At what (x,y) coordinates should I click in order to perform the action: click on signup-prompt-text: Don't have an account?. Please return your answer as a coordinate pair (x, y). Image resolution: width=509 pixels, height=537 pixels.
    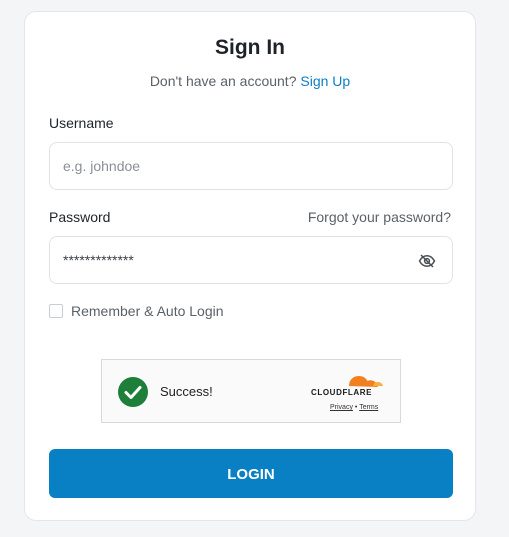
    Looking at the image, I should click on (223, 81).